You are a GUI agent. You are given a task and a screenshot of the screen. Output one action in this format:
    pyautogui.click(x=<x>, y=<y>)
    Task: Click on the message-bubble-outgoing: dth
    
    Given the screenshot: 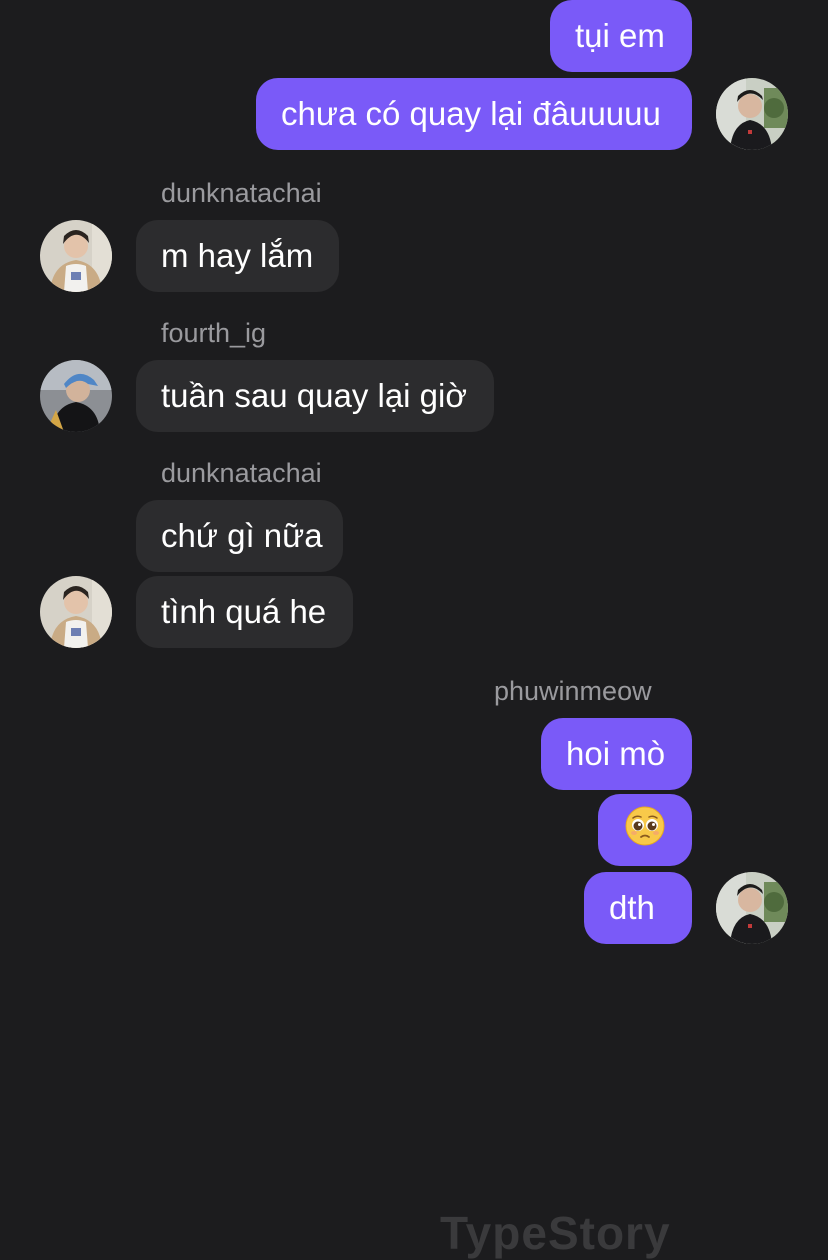 What is the action you would take?
    pyautogui.click(x=638, y=908)
    